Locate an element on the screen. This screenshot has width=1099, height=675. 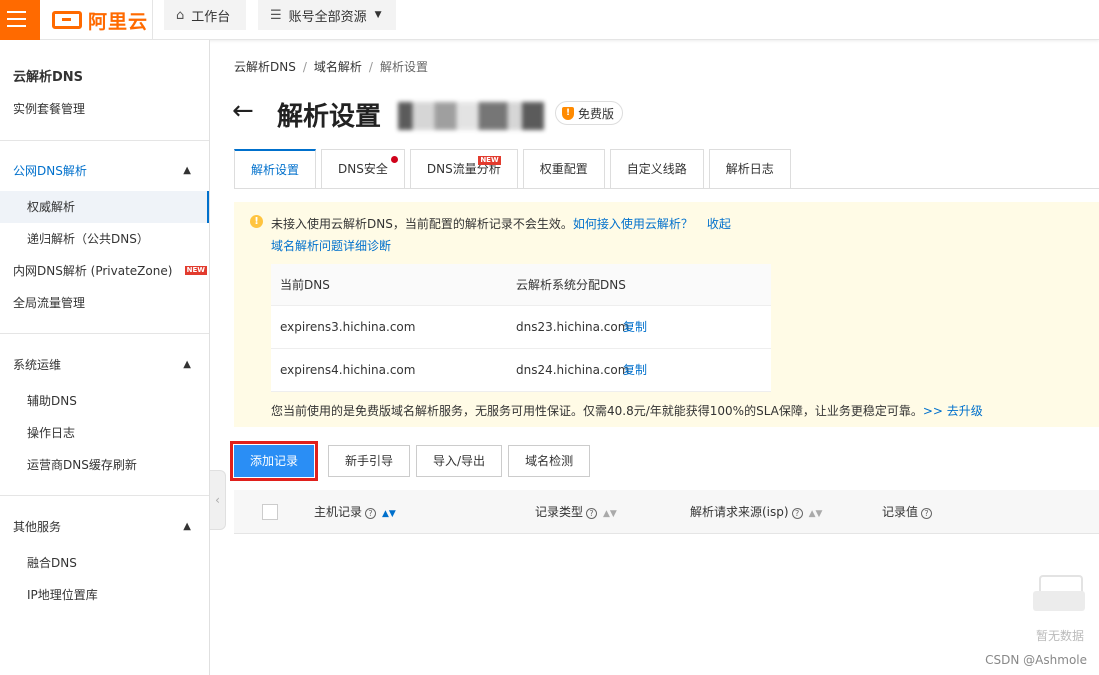
tab-dns-security: DNS安全 is located at coordinates (363, 169).